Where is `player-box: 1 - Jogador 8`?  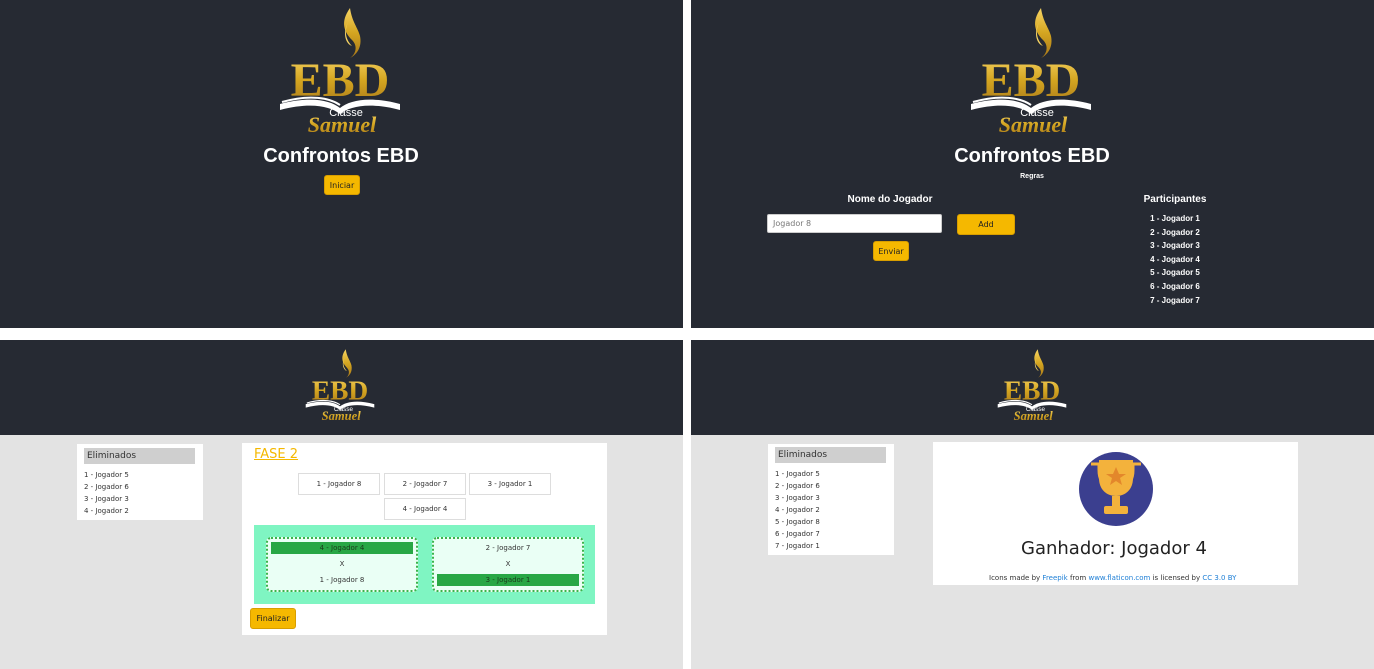 player-box: 1 - Jogador 8 is located at coordinates (339, 484).